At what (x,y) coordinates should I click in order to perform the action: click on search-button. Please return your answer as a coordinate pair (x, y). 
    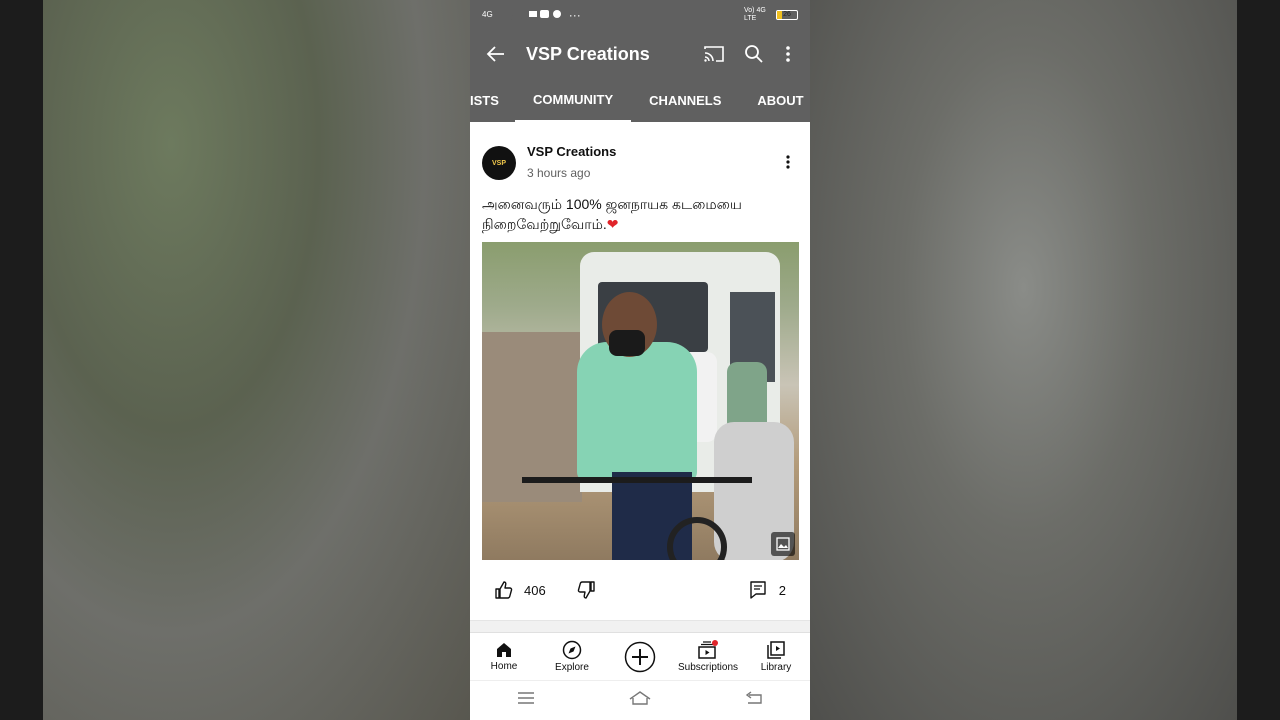
    Looking at the image, I should click on (754, 54).